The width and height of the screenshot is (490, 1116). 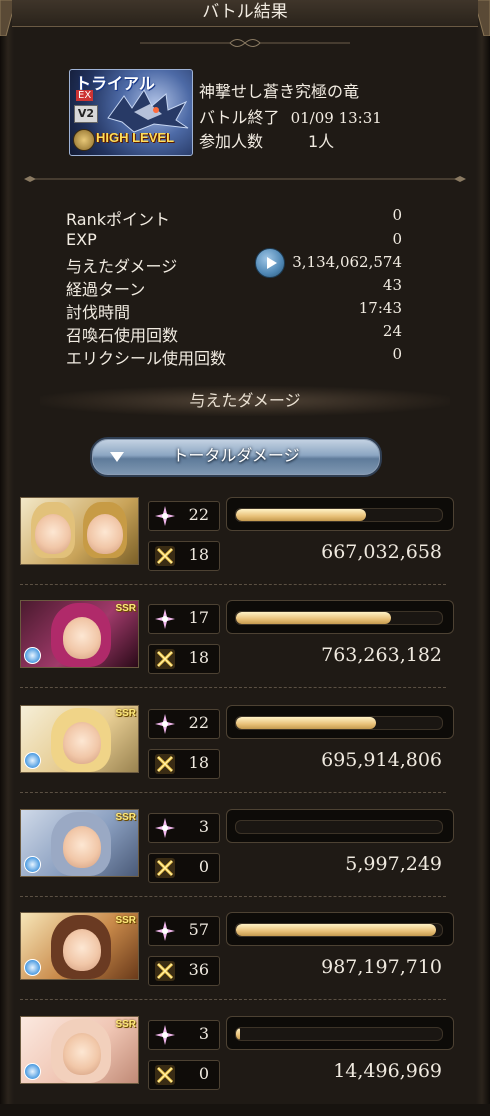 What do you see at coordinates (135, 137) in the screenshot?
I see `banner-level-text: HIGH LEVEL` at bounding box center [135, 137].